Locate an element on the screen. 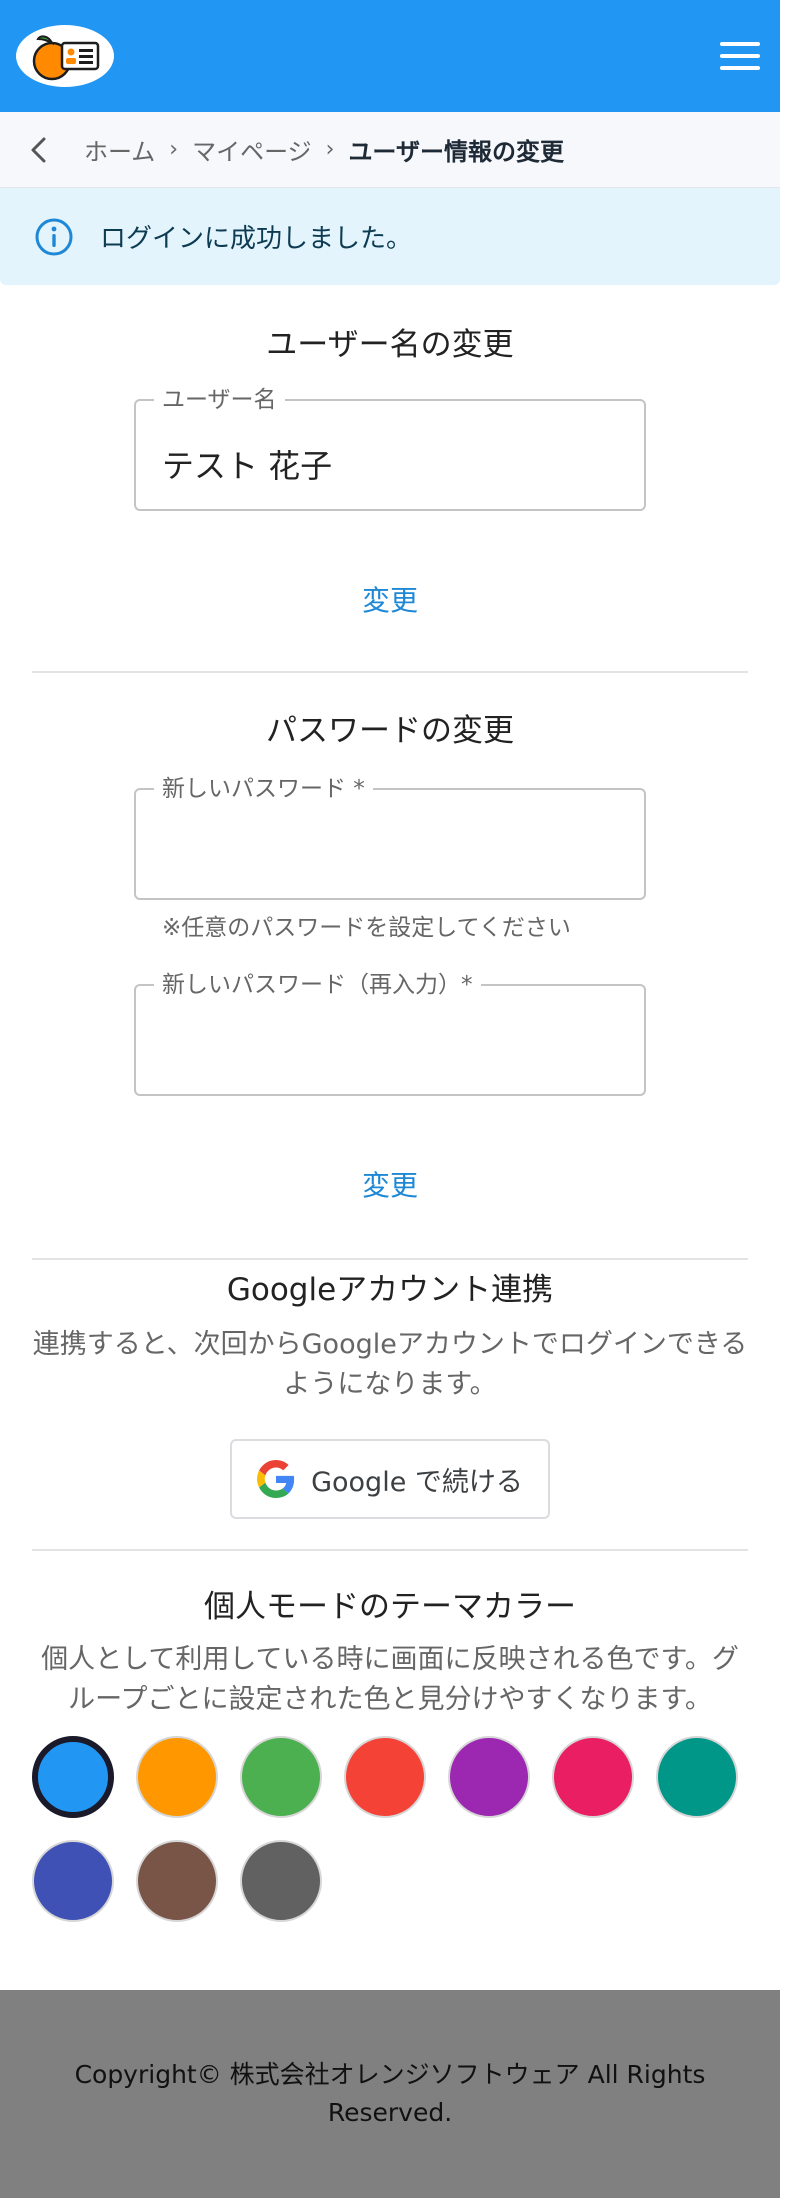 The width and height of the screenshot is (788, 2198). new-password-field: 新しいパスワード * is located at coordinates (390, 837).